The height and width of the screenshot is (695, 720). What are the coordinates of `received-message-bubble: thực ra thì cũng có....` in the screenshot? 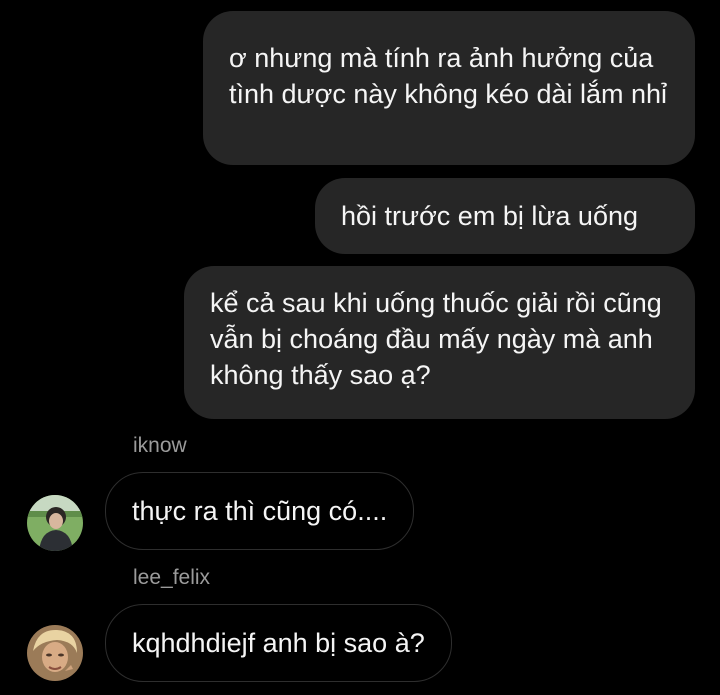 It's located at (260, 511).